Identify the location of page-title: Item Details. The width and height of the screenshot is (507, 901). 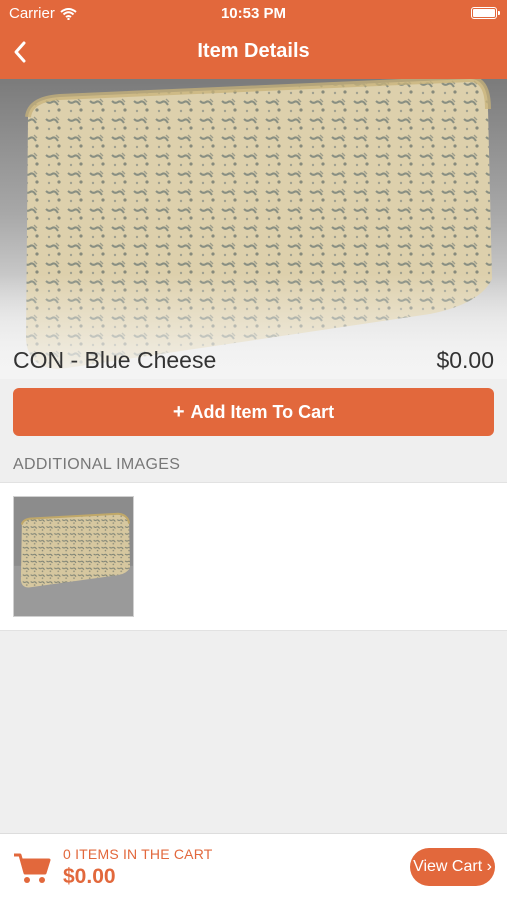
(253, 51).